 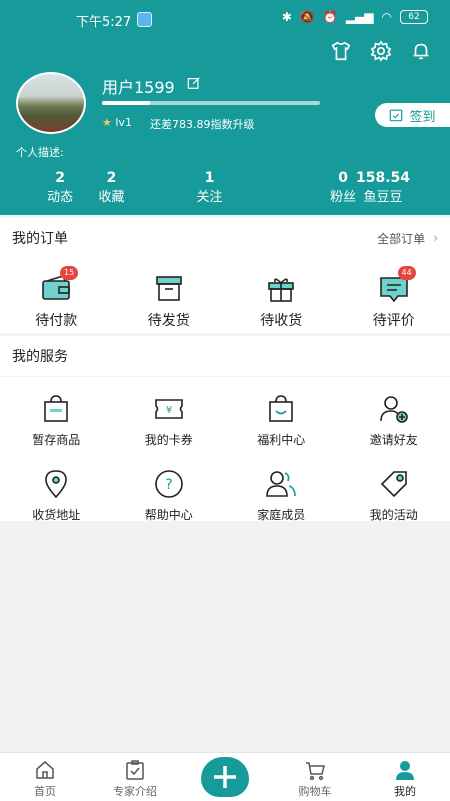 What do you see at coordinates (383, 178) in the screenshot?
I see `stat-value: 158.54` at bounding box center [383, 178].